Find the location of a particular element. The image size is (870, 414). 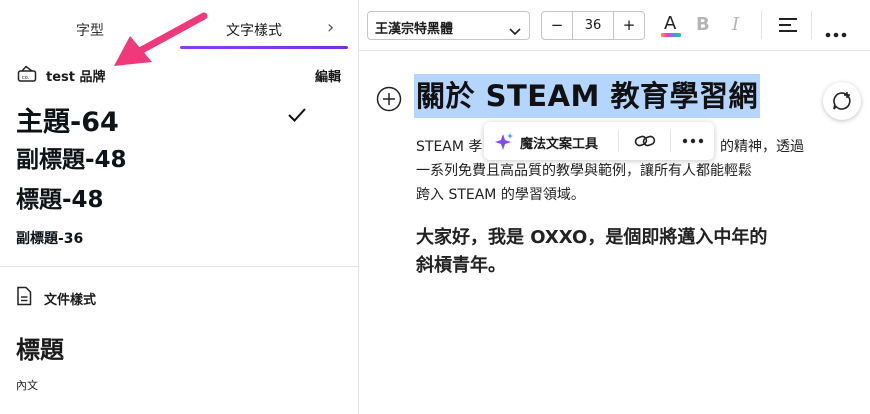

chevron-down-icon is located at coordinates (515, 30).